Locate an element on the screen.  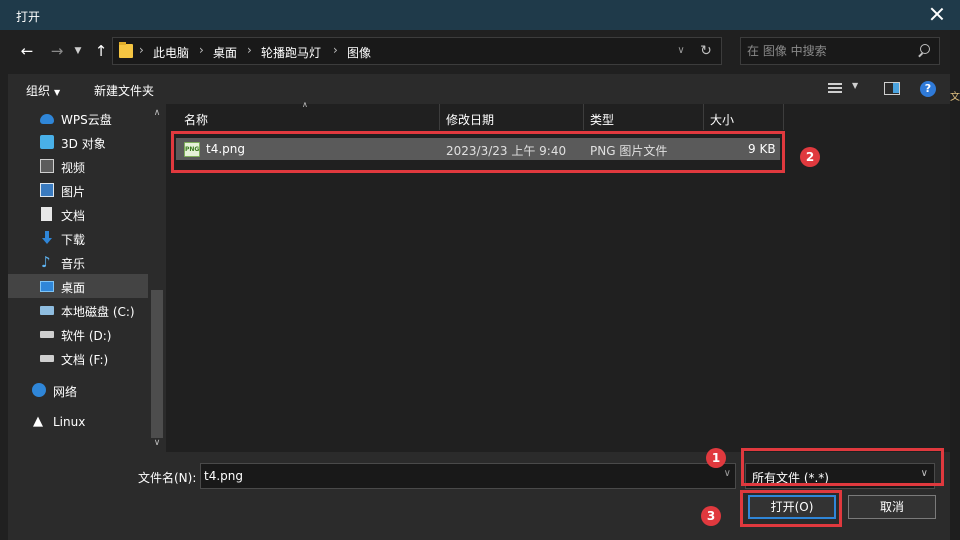
sidebar-item-pictures: 图片 is located at coordinates (78, 190).